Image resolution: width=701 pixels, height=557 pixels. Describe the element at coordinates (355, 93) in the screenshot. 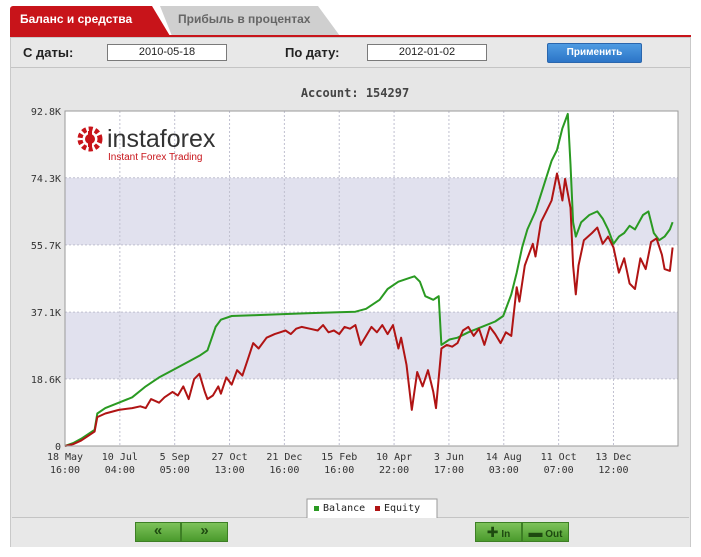

I see `chart-title: Account: 154297` at that location.